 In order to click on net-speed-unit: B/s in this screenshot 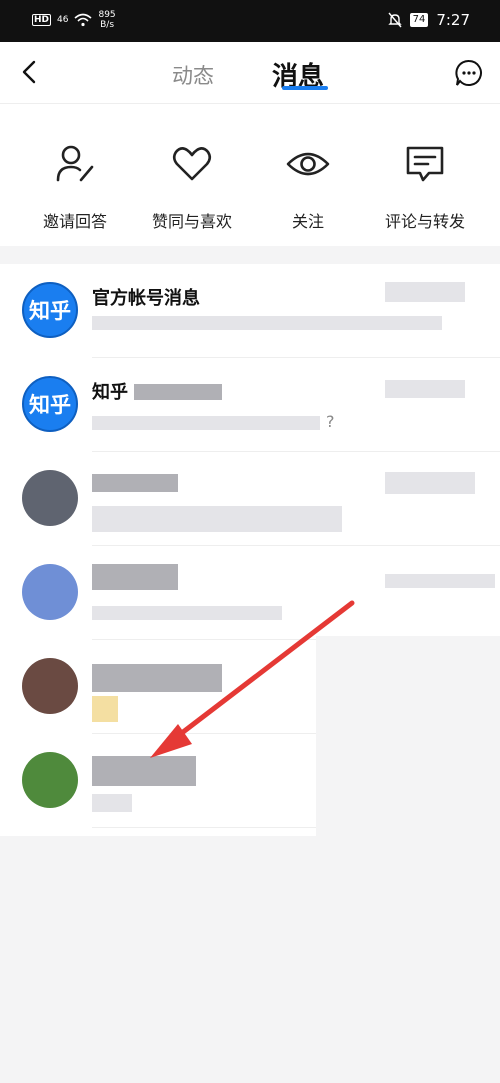, I will do `click(107, 25)`.